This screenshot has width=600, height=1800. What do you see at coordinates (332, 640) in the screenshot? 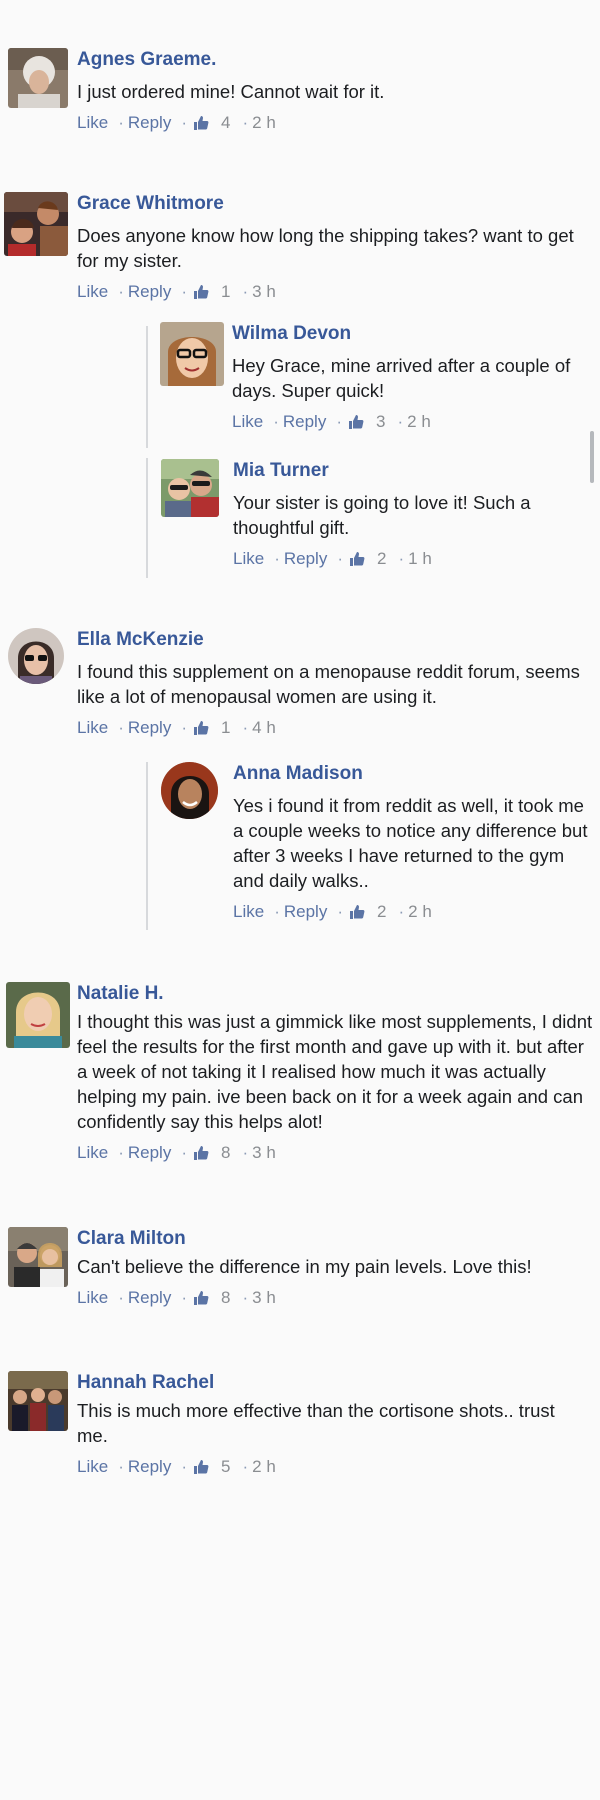
I see `commenter-name: Ella McKenzie` at bounding box center [332, 640].